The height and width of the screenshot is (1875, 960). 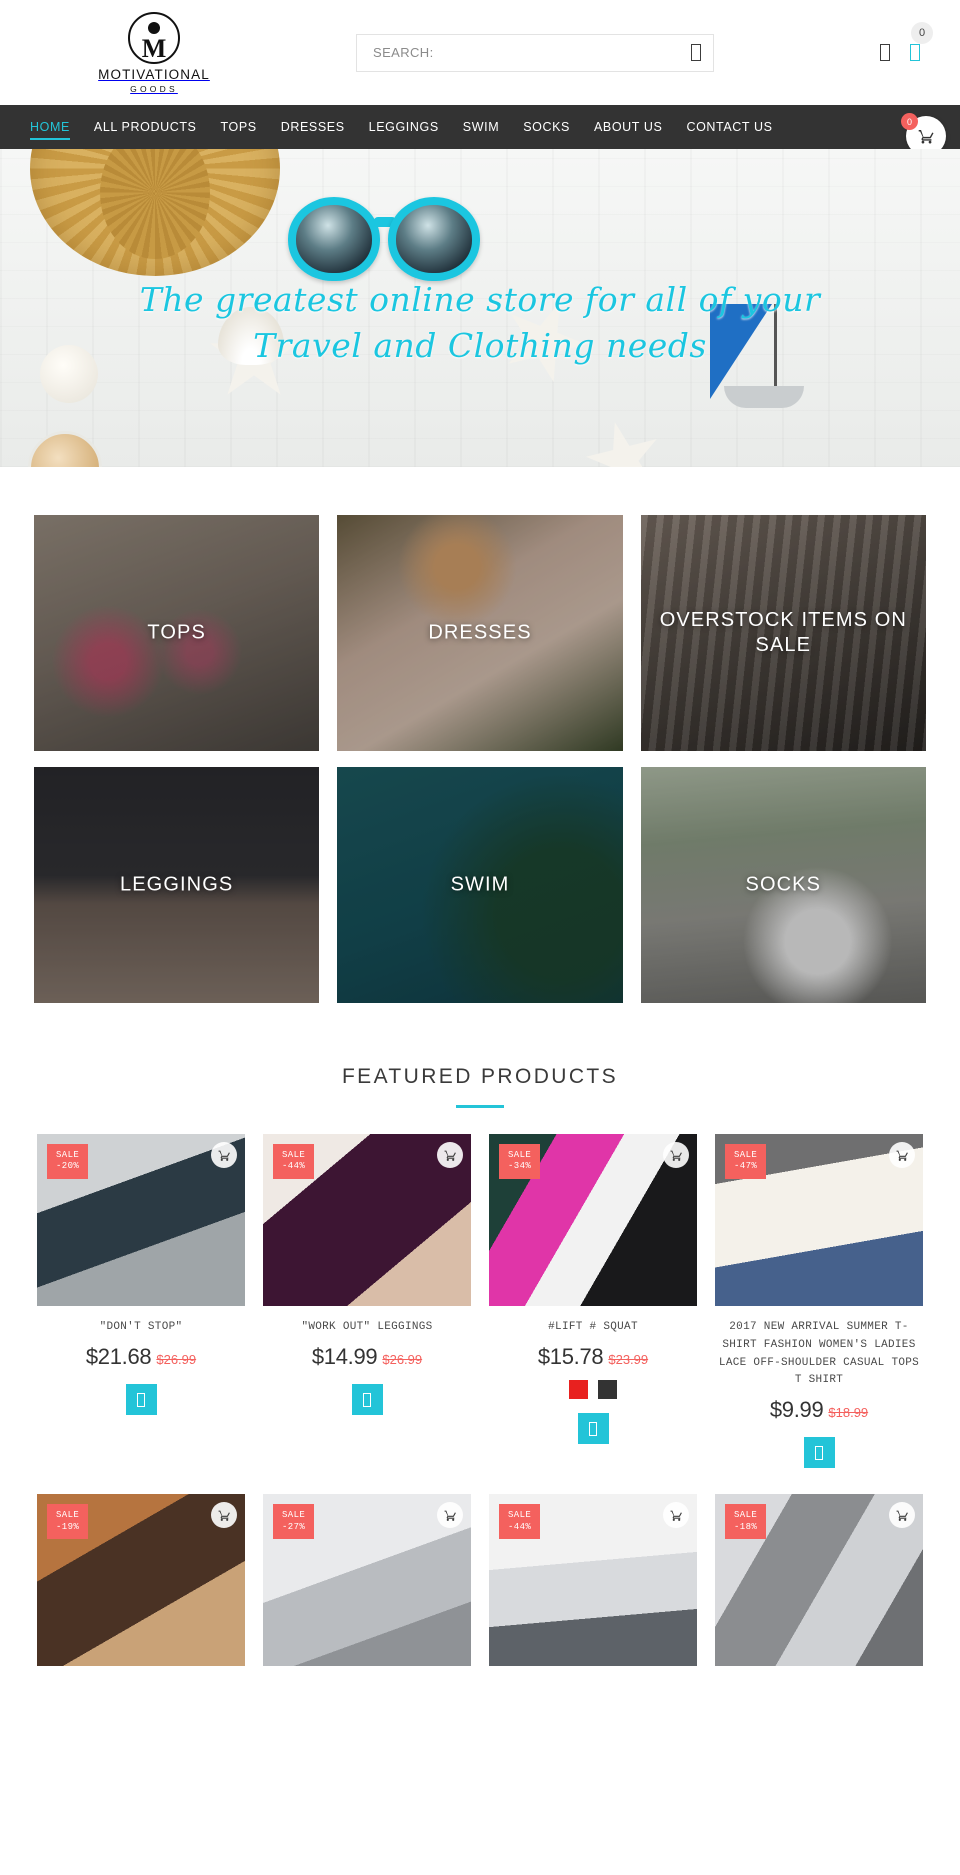 I want to click on product-title: #LIFT # SQUAT, so click(x=593, y=1327).